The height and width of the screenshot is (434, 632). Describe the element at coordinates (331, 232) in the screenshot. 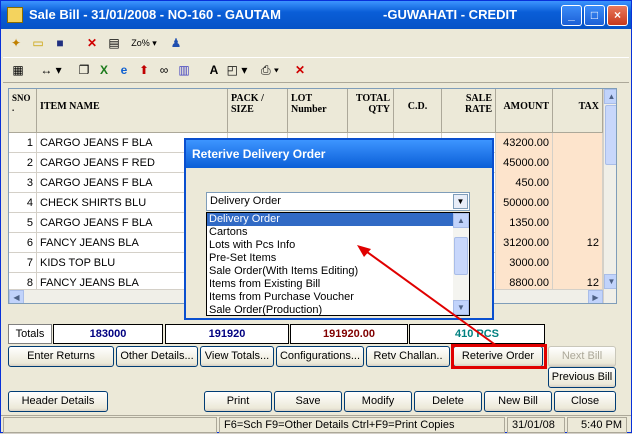

I see `list-item: Cartons` at that location.